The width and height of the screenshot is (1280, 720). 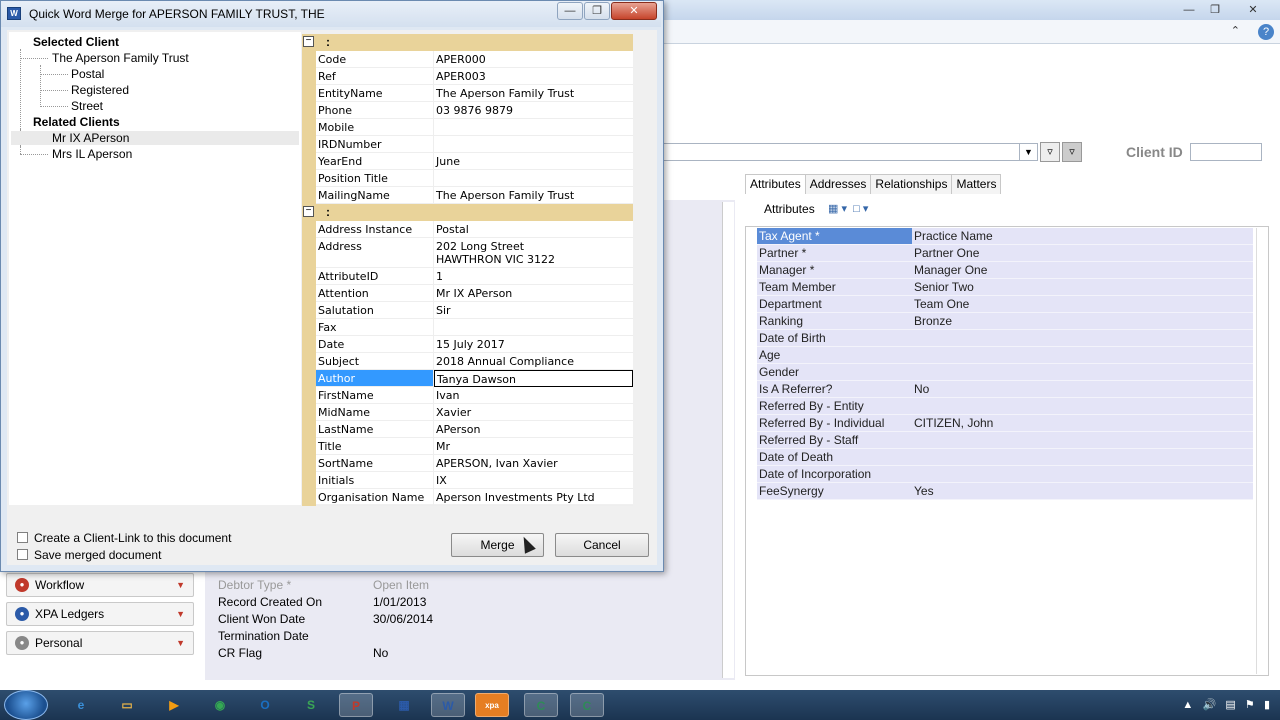 What do you see at coordinates (375, 463) in the screenshot?
I see `grid-field-name: SortName` at bounding box center [375, 463].